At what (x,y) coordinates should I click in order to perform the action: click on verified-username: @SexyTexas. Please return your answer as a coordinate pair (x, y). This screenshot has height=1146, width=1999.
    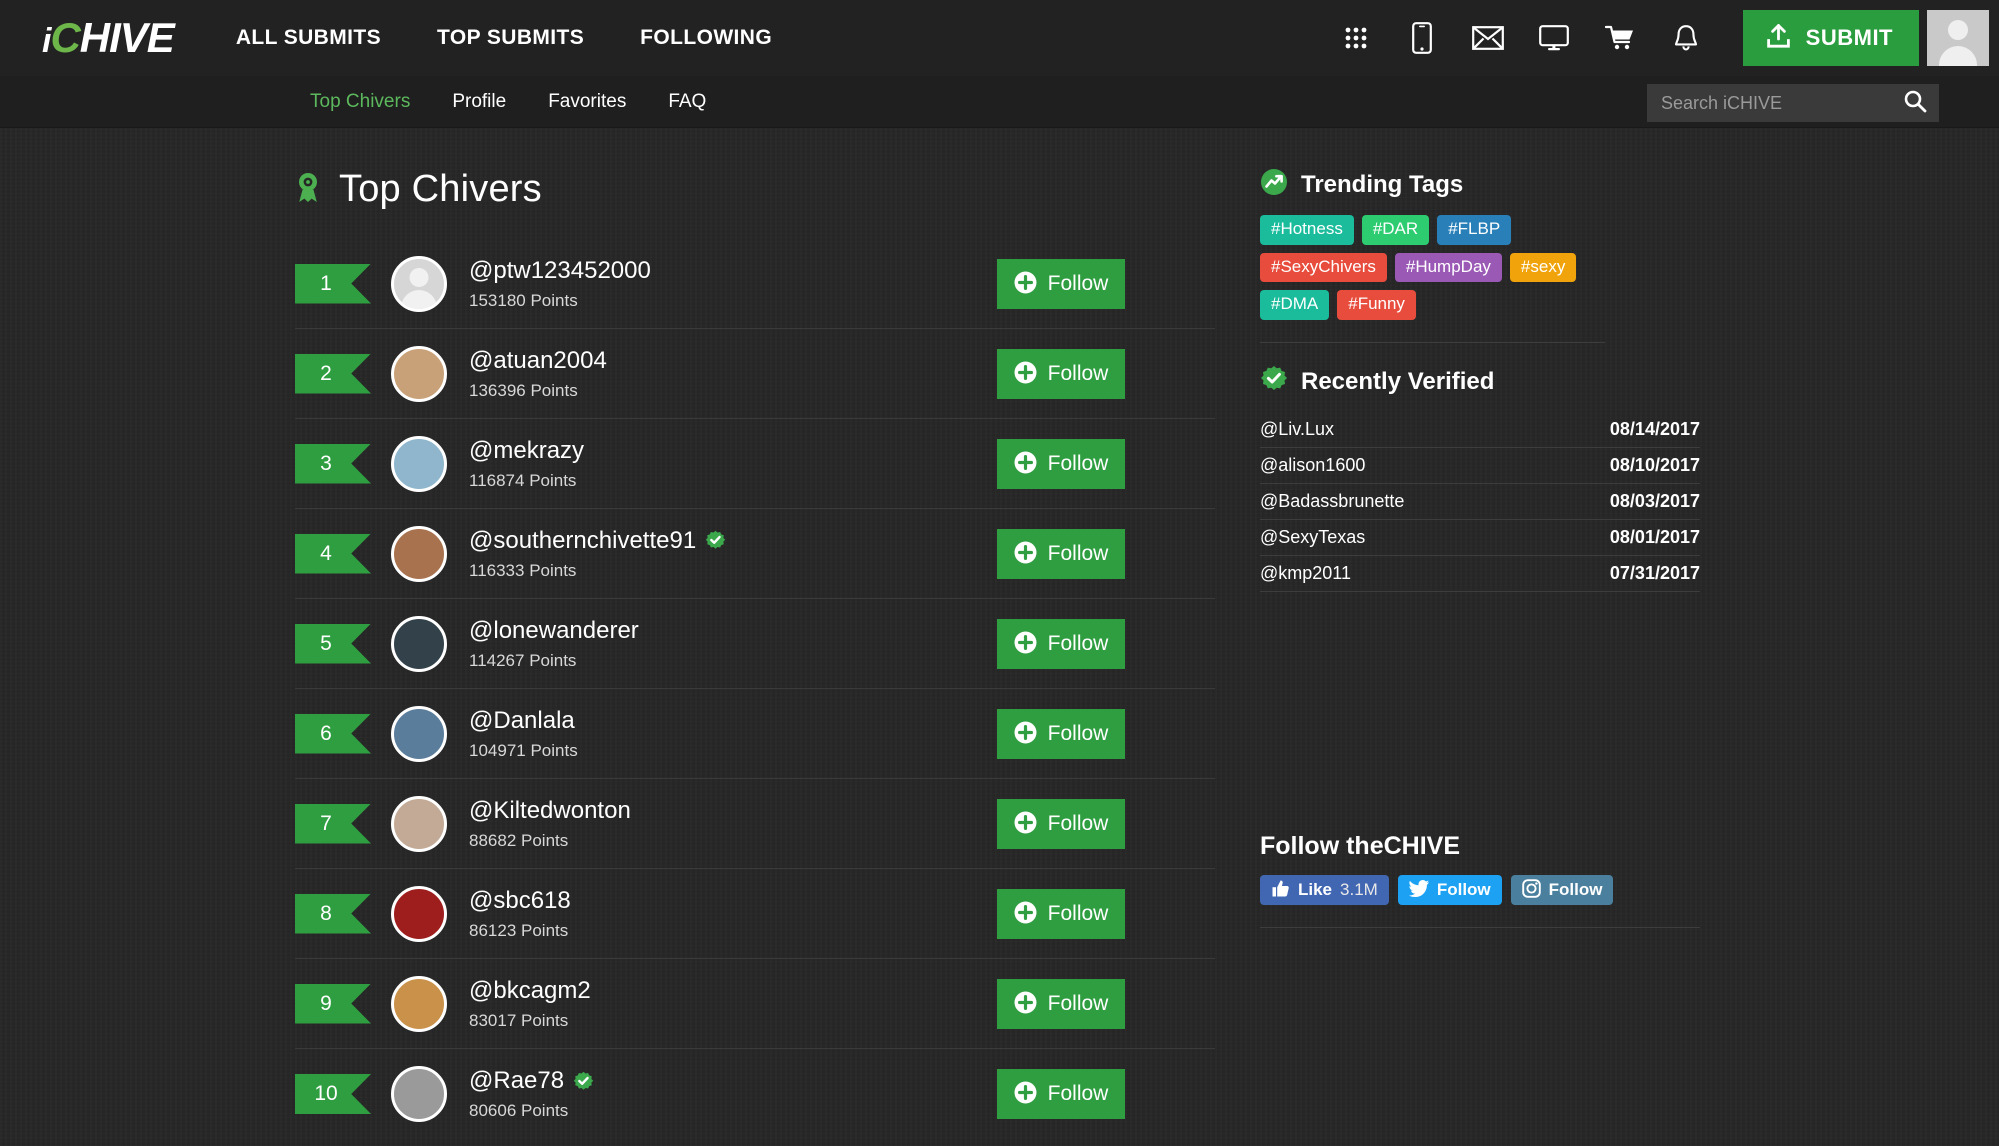
    Looking at the image, I should click on (1312, 537).